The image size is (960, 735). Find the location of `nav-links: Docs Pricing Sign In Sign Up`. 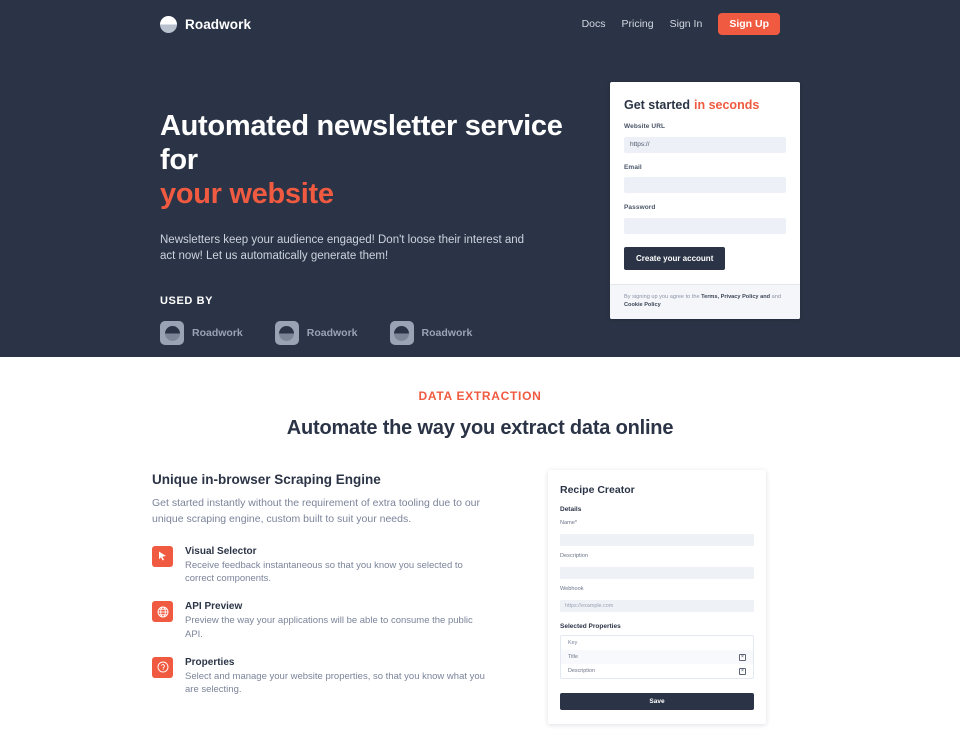

nav-links: Docs Pricing Sign In Sign Up is located at coordinates (681, 24).